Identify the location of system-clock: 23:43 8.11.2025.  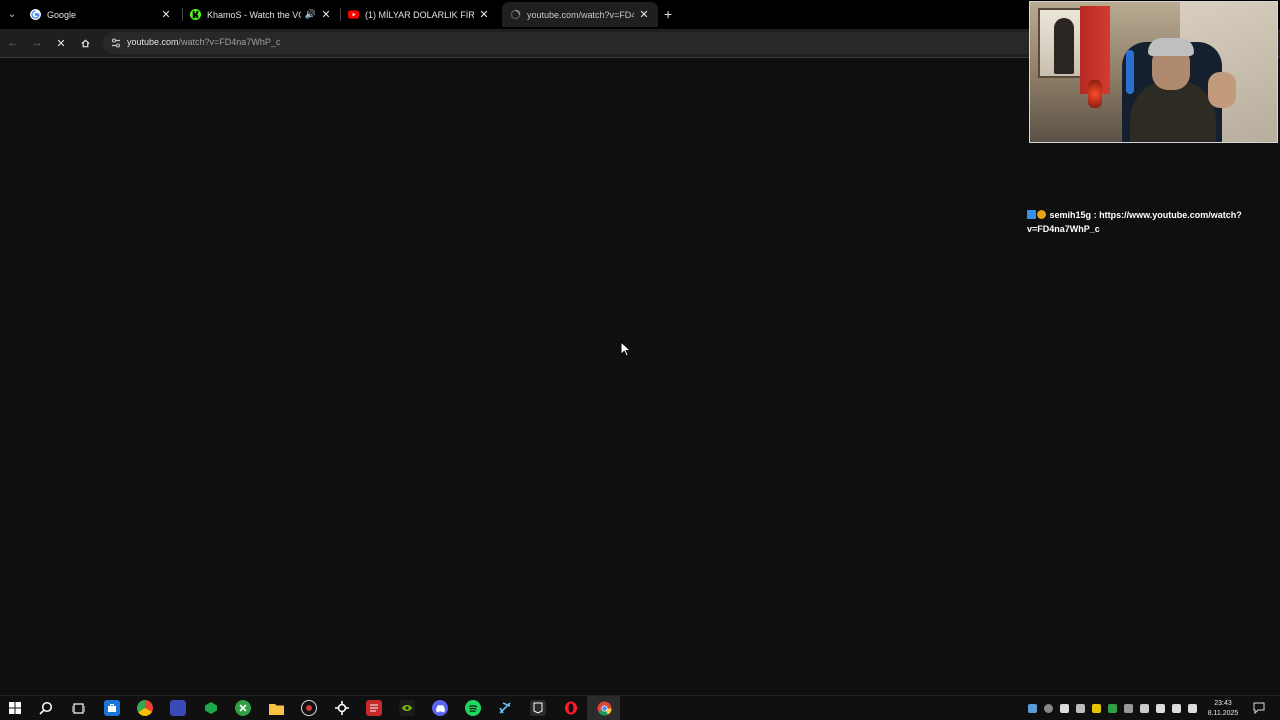
(1223, 709).